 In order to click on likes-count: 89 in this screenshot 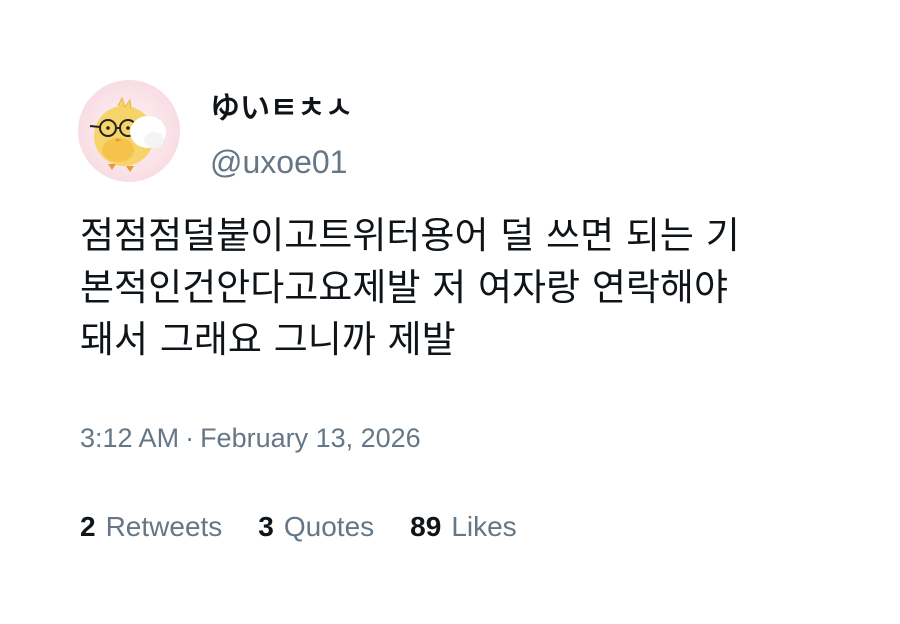, I will do `click(426, 526)`.